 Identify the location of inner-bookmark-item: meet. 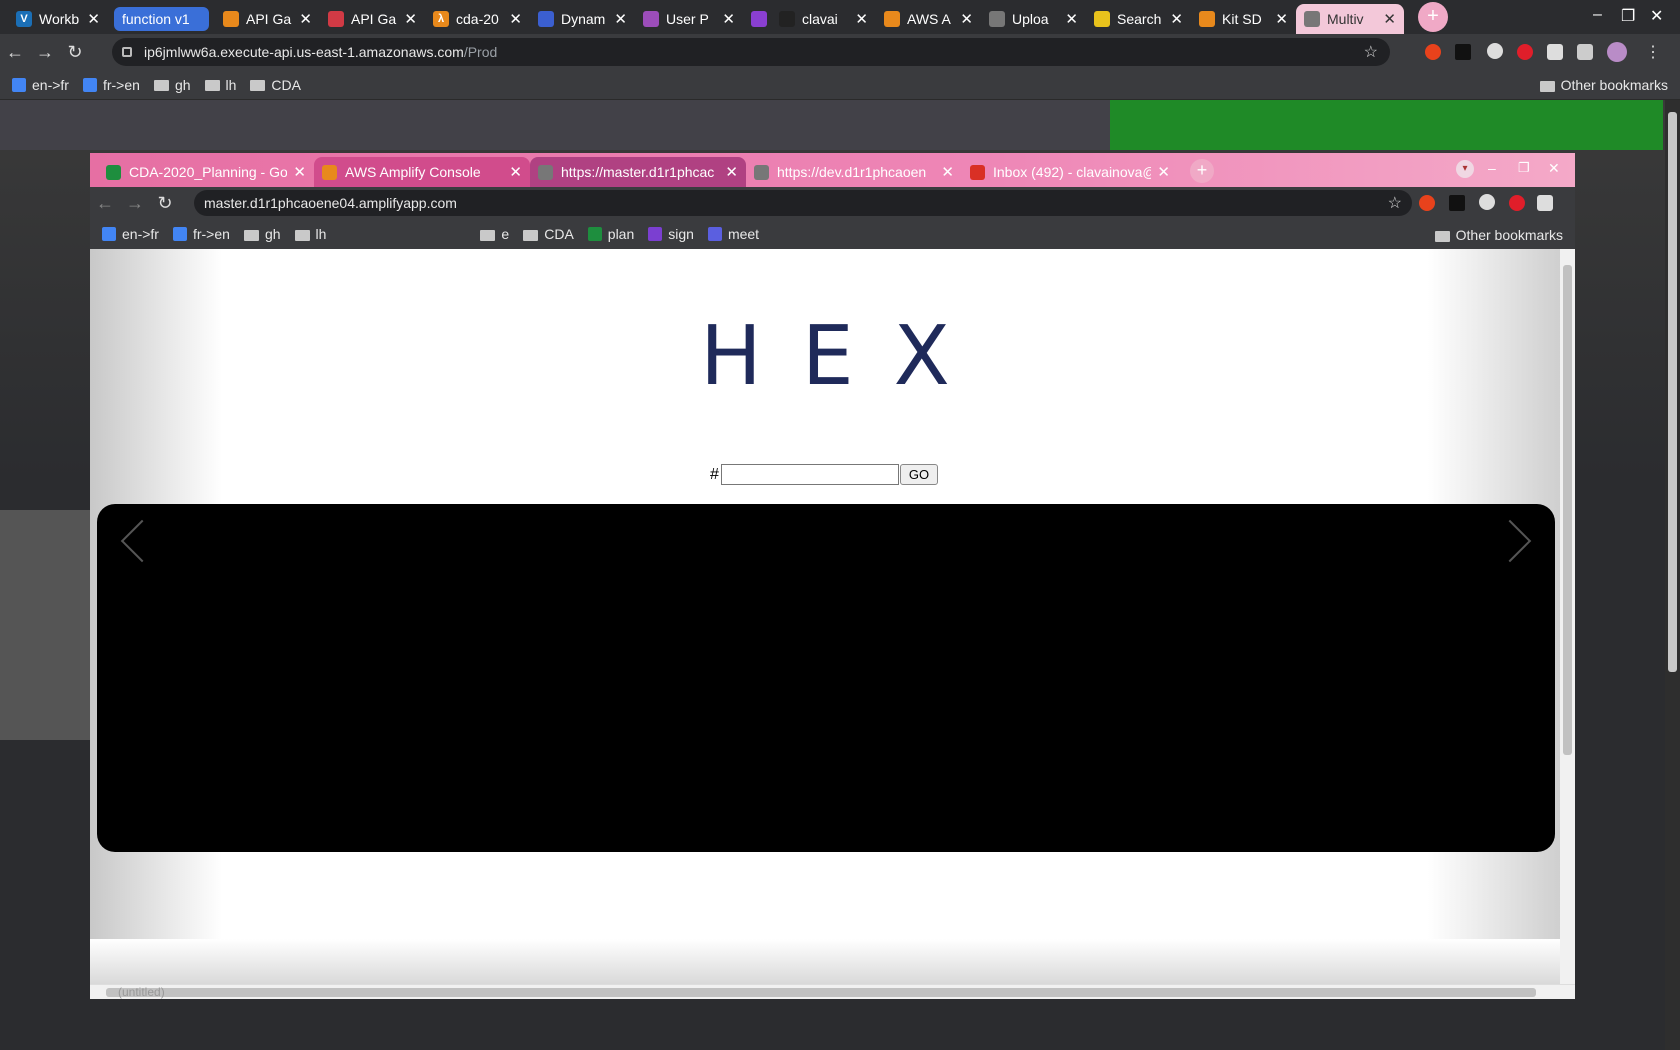
(733, 234).